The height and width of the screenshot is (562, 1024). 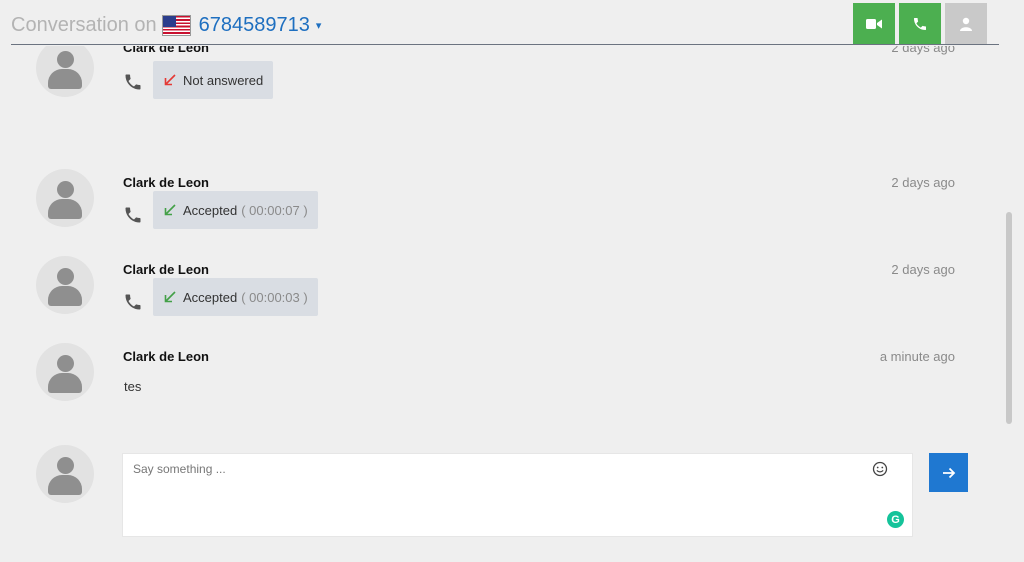 I want to click on phone-number-selector: 6784589713, so click(x=254, y=25).